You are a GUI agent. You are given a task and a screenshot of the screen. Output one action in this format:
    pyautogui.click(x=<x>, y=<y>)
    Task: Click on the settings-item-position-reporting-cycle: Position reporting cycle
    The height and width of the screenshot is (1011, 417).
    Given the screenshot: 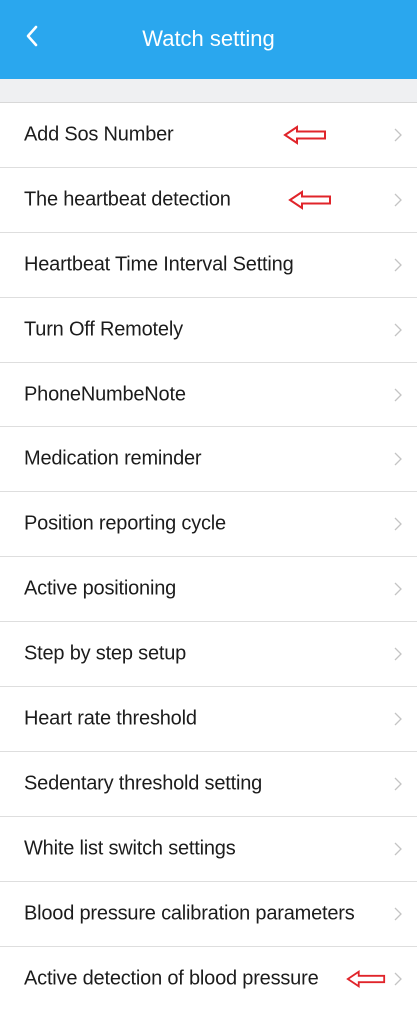 What is the action you would take?
    pyautogui.click(x=208, y=525)
    